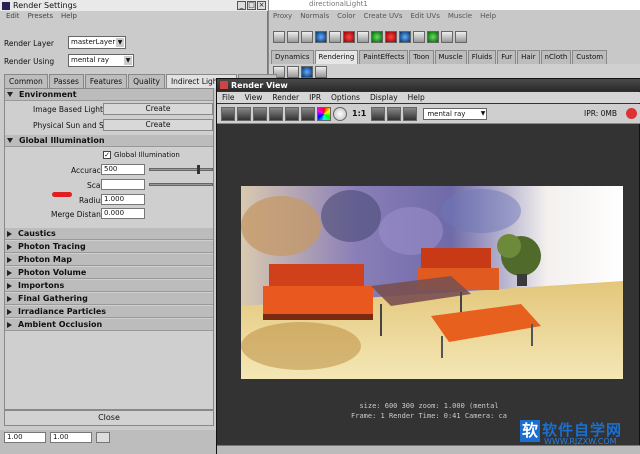 The width and height of the screenshot is (640, 454). What do you see at coordinates (450, 57) in the screenshot?
I see `shelf-tab-muscle: Muscle` at bounding box center [450, 57].